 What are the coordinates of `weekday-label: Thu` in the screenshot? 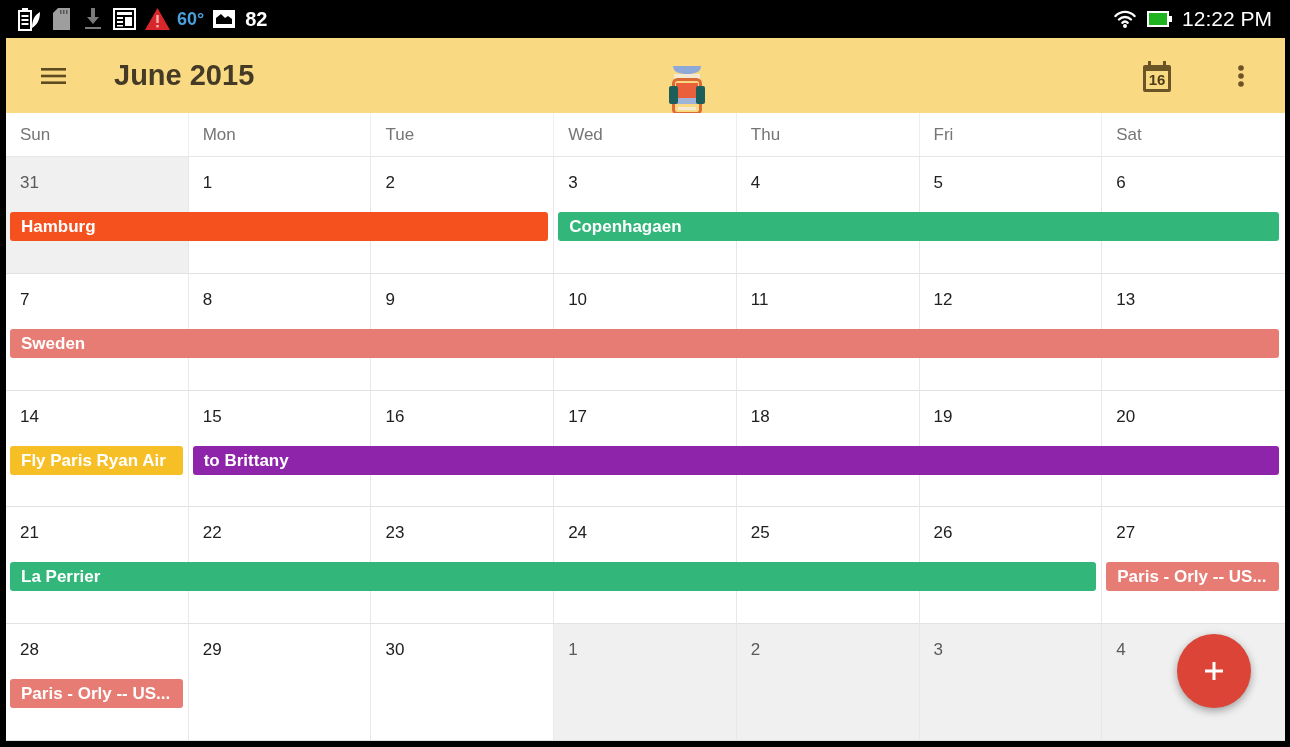 It's located at (765, 134).